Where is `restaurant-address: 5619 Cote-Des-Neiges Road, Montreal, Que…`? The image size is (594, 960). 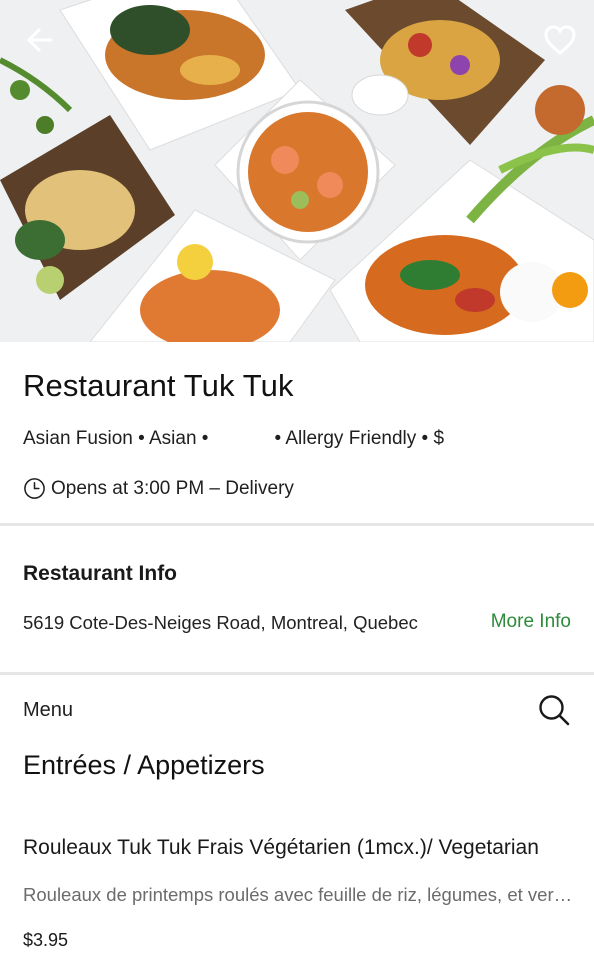 restaurant-address: 5619 Cote-Des-Neiges Road, Montreal, Que… is located at coordinates (220, 622).